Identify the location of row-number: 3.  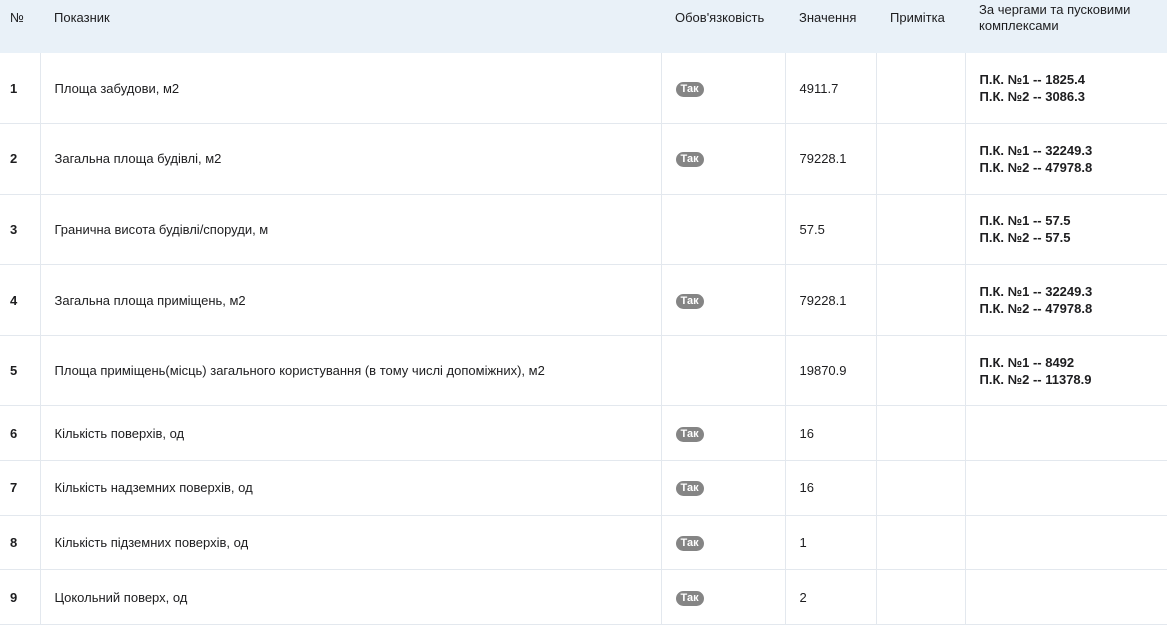
(20, 229).